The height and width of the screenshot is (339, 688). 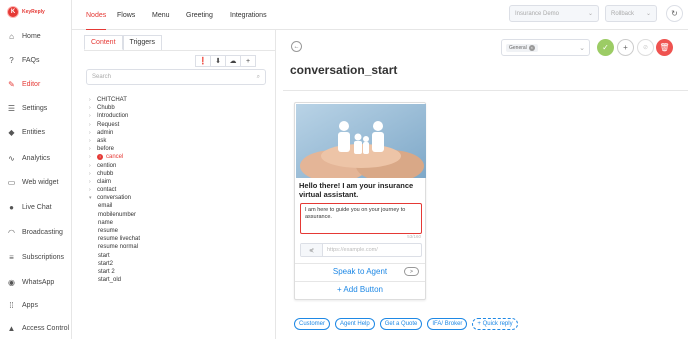 I want to click on sidebar-item-editor: ✎ Editor, so click(x=36, y=84).